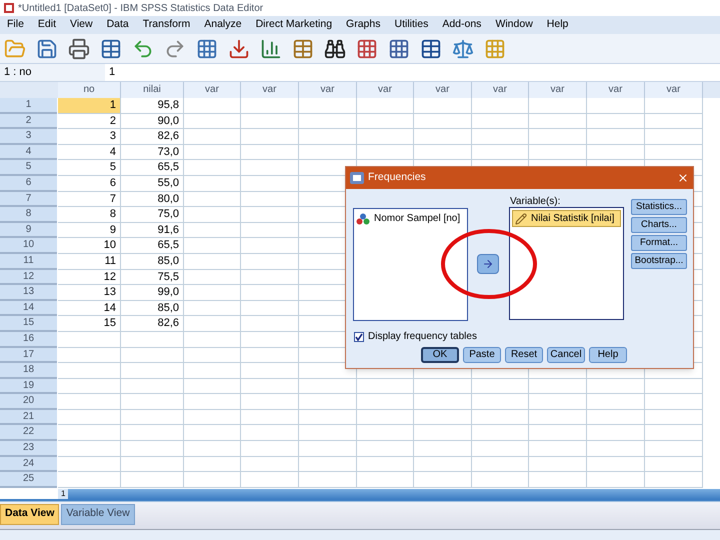  Describe the element at coordinates (89, 293) in the screenshot. I see `table-cell: 13` at that location.